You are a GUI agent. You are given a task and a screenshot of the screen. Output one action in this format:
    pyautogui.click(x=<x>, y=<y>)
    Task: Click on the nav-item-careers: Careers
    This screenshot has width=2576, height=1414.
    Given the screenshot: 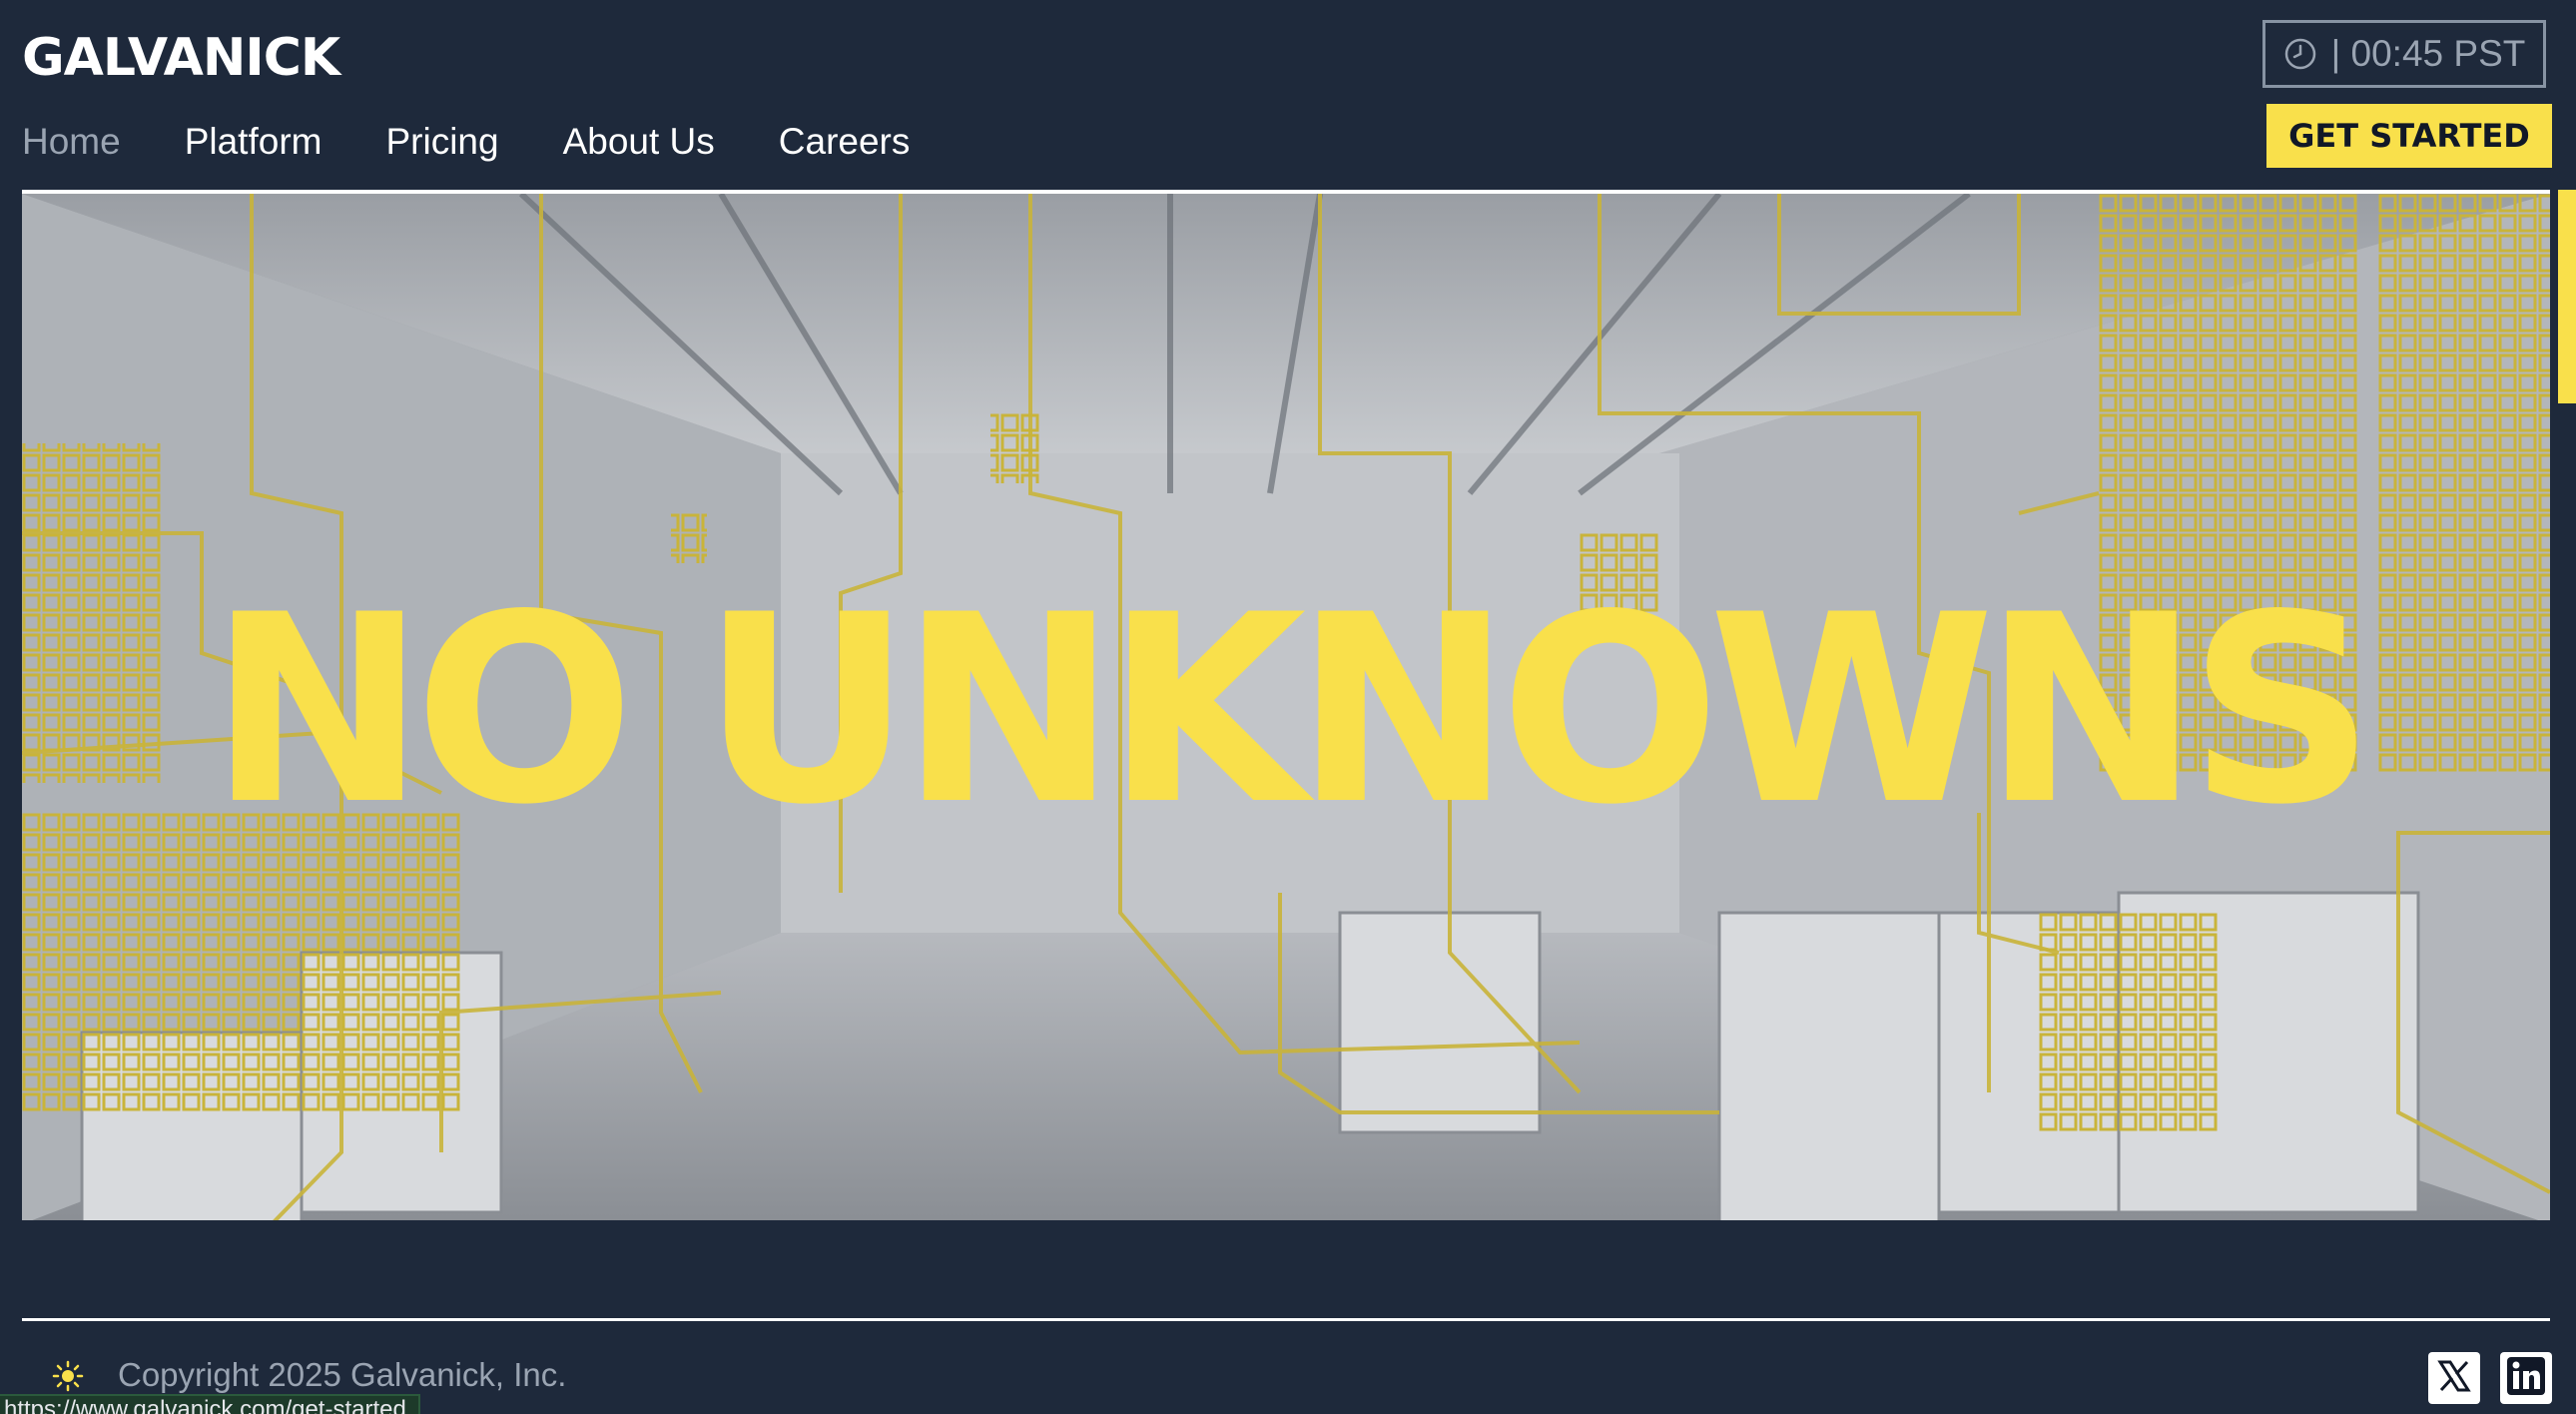 What is the action you would take?
    pyautogui.click(x=845, y=142)
    